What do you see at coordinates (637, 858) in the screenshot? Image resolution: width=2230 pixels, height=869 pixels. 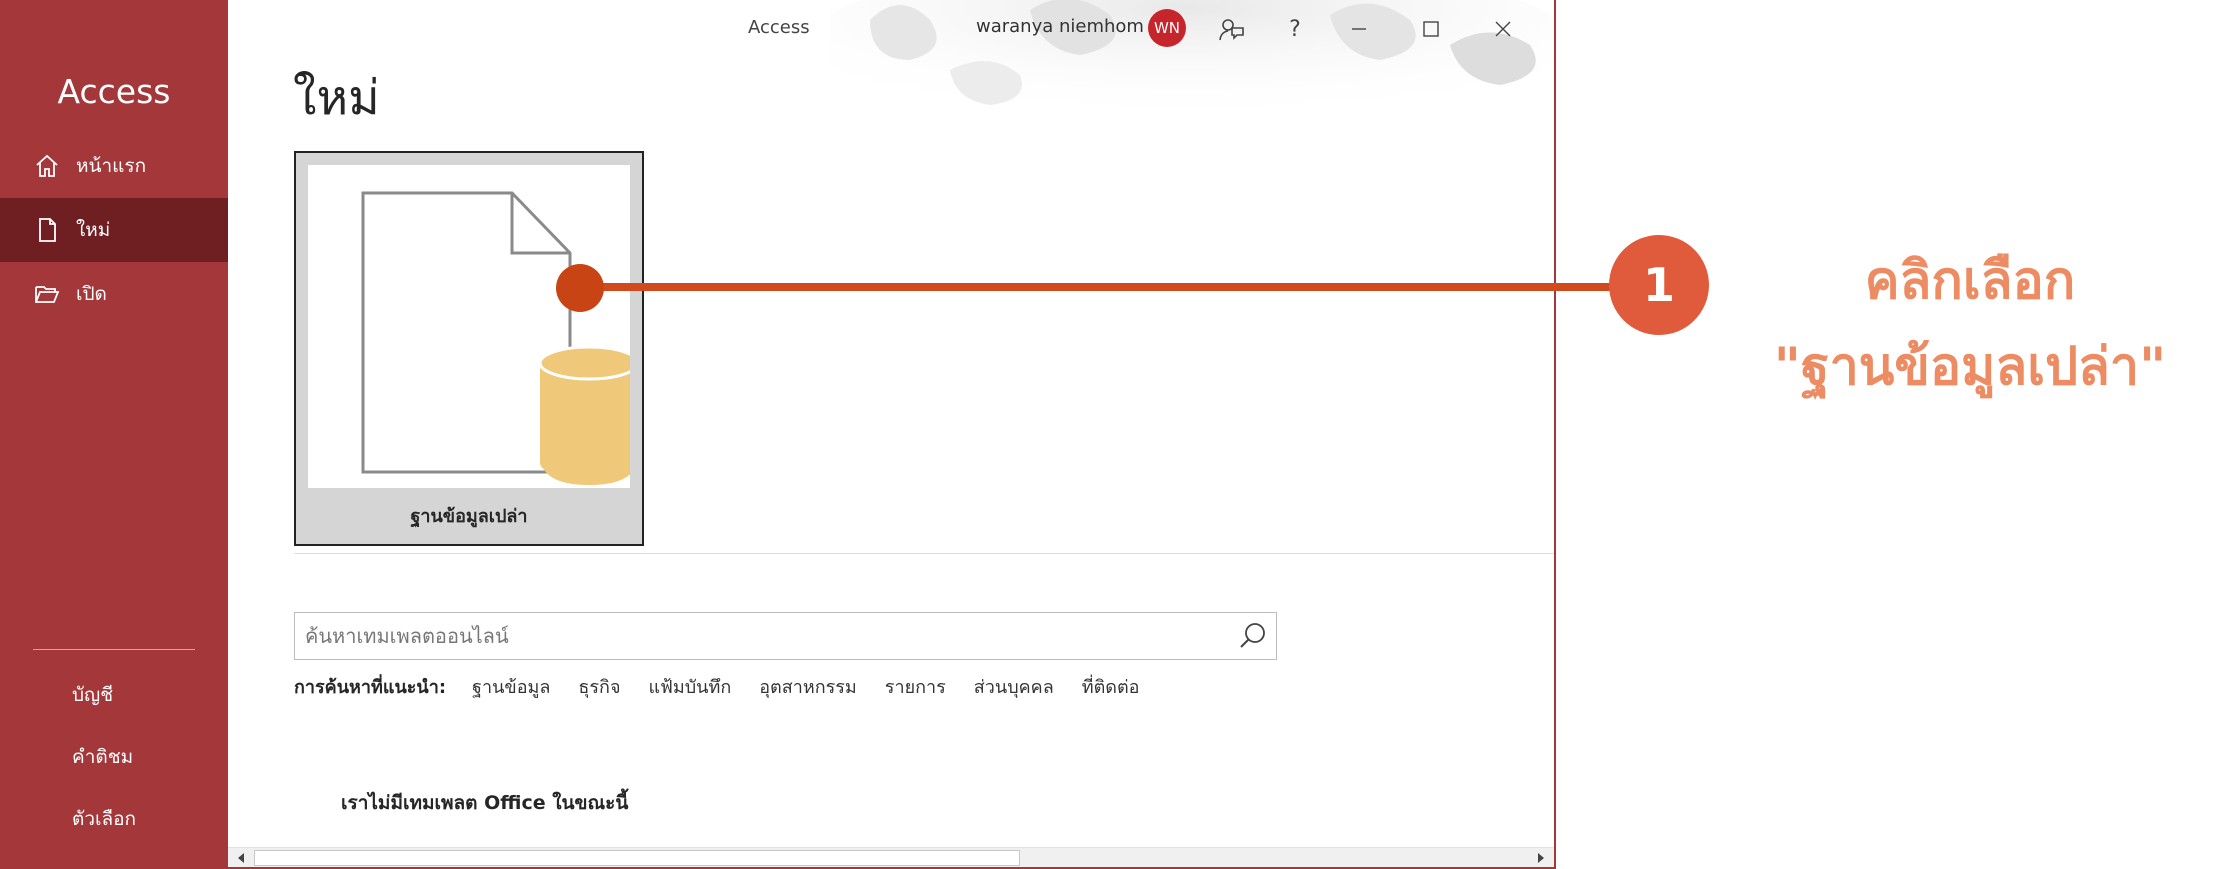 I see `scrollbar-thumb` at bounding box center [637, 858].